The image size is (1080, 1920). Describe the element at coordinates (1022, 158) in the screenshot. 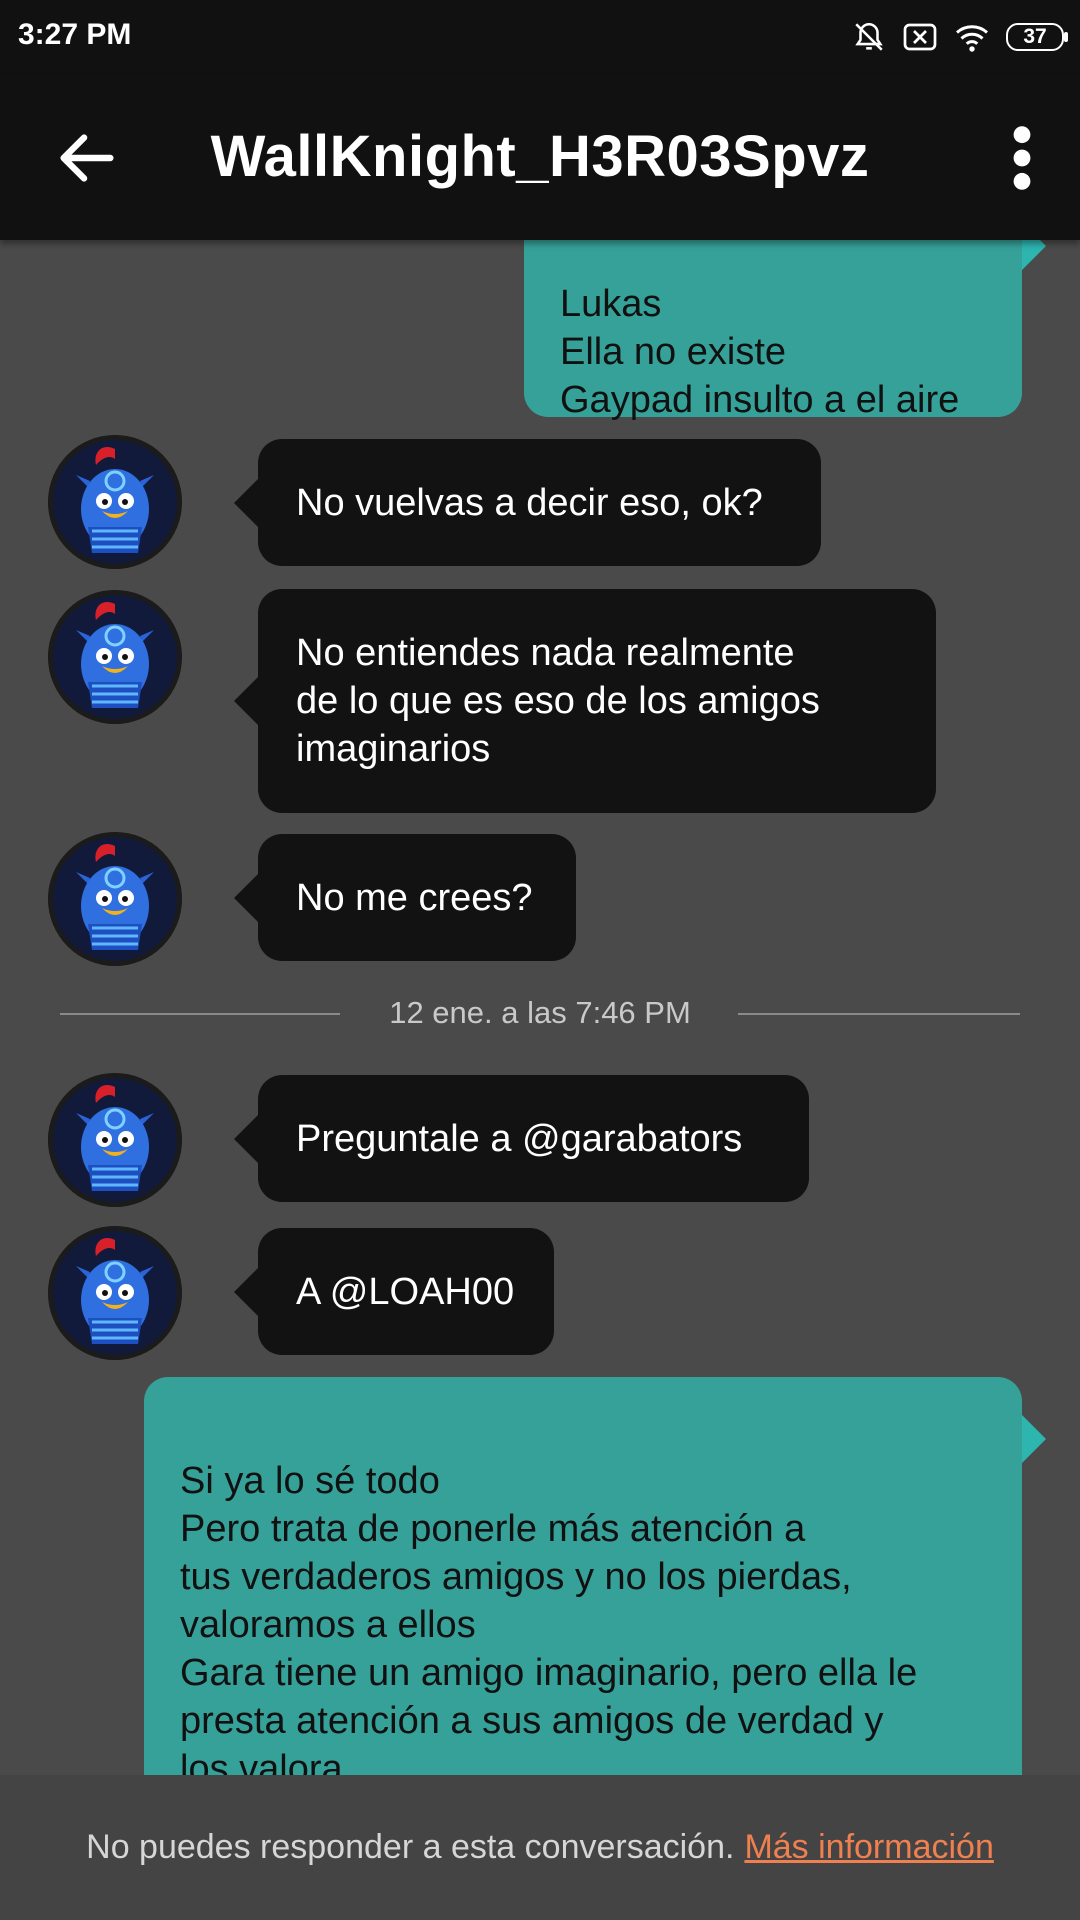

I see `more-vert-icon` at that location.